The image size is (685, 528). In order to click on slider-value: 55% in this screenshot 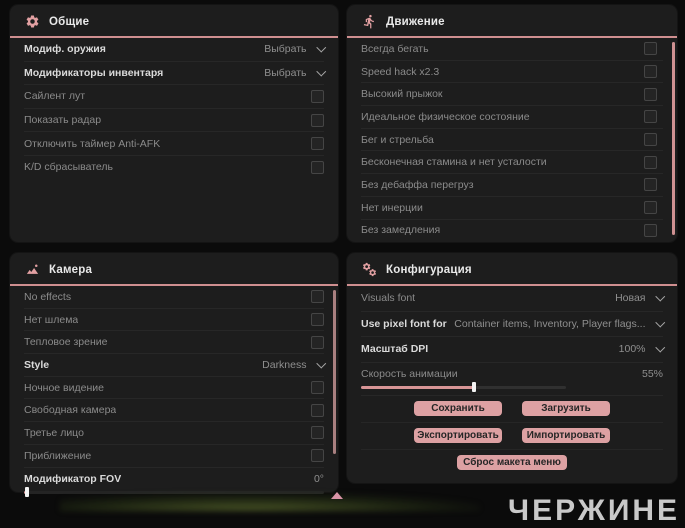, I will do `click(652, 374)`.